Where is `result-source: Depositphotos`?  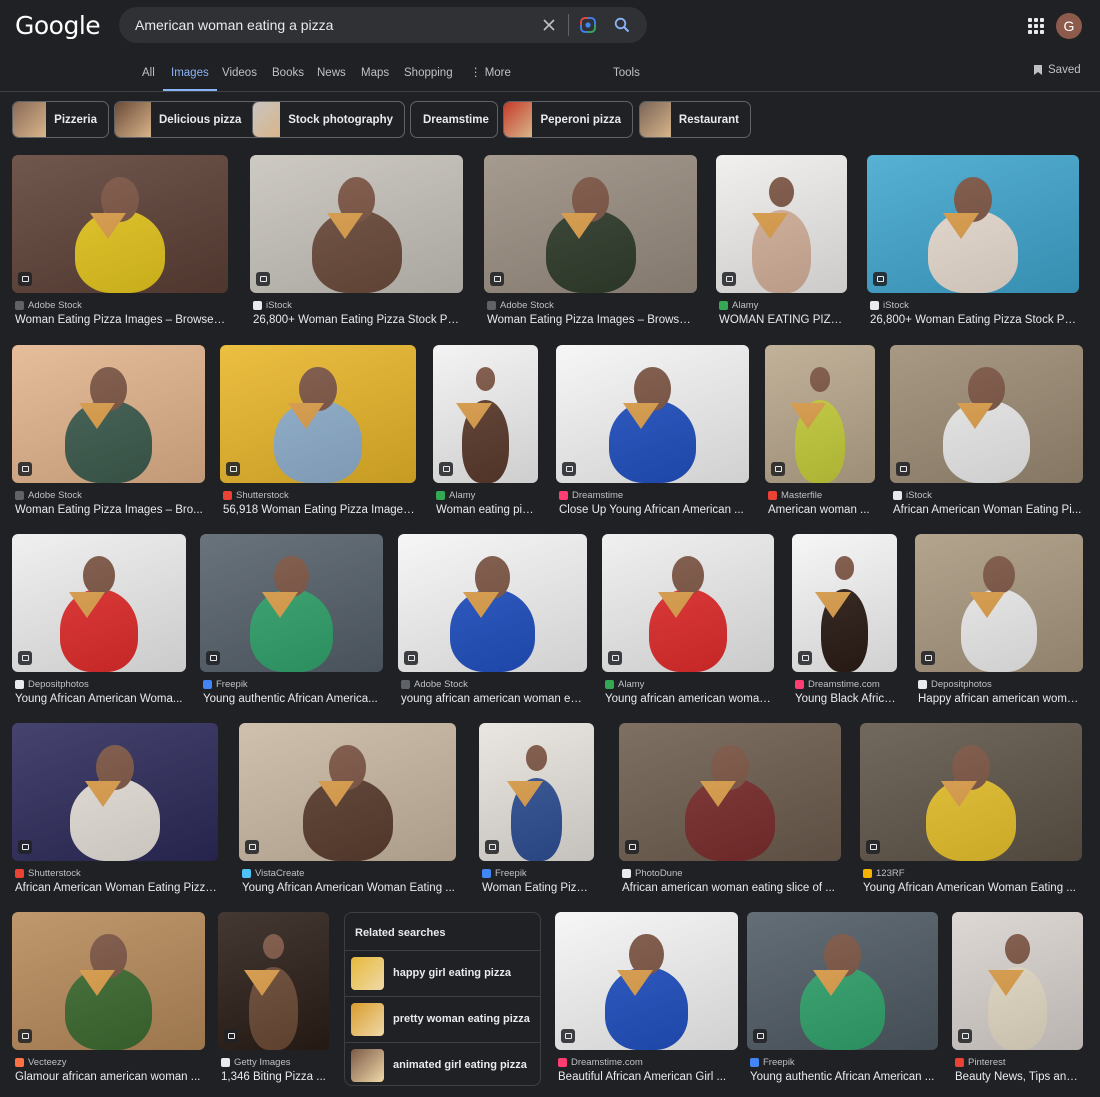
result-source: Depositphotos is located at coordinates (955, 684).